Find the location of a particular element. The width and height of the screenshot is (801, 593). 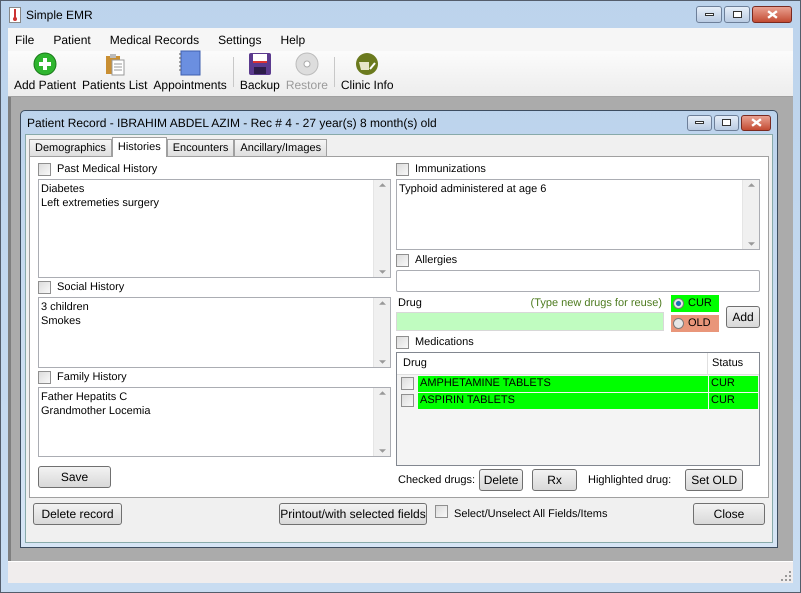

add-button: Add is located at coordinates (743, 317).